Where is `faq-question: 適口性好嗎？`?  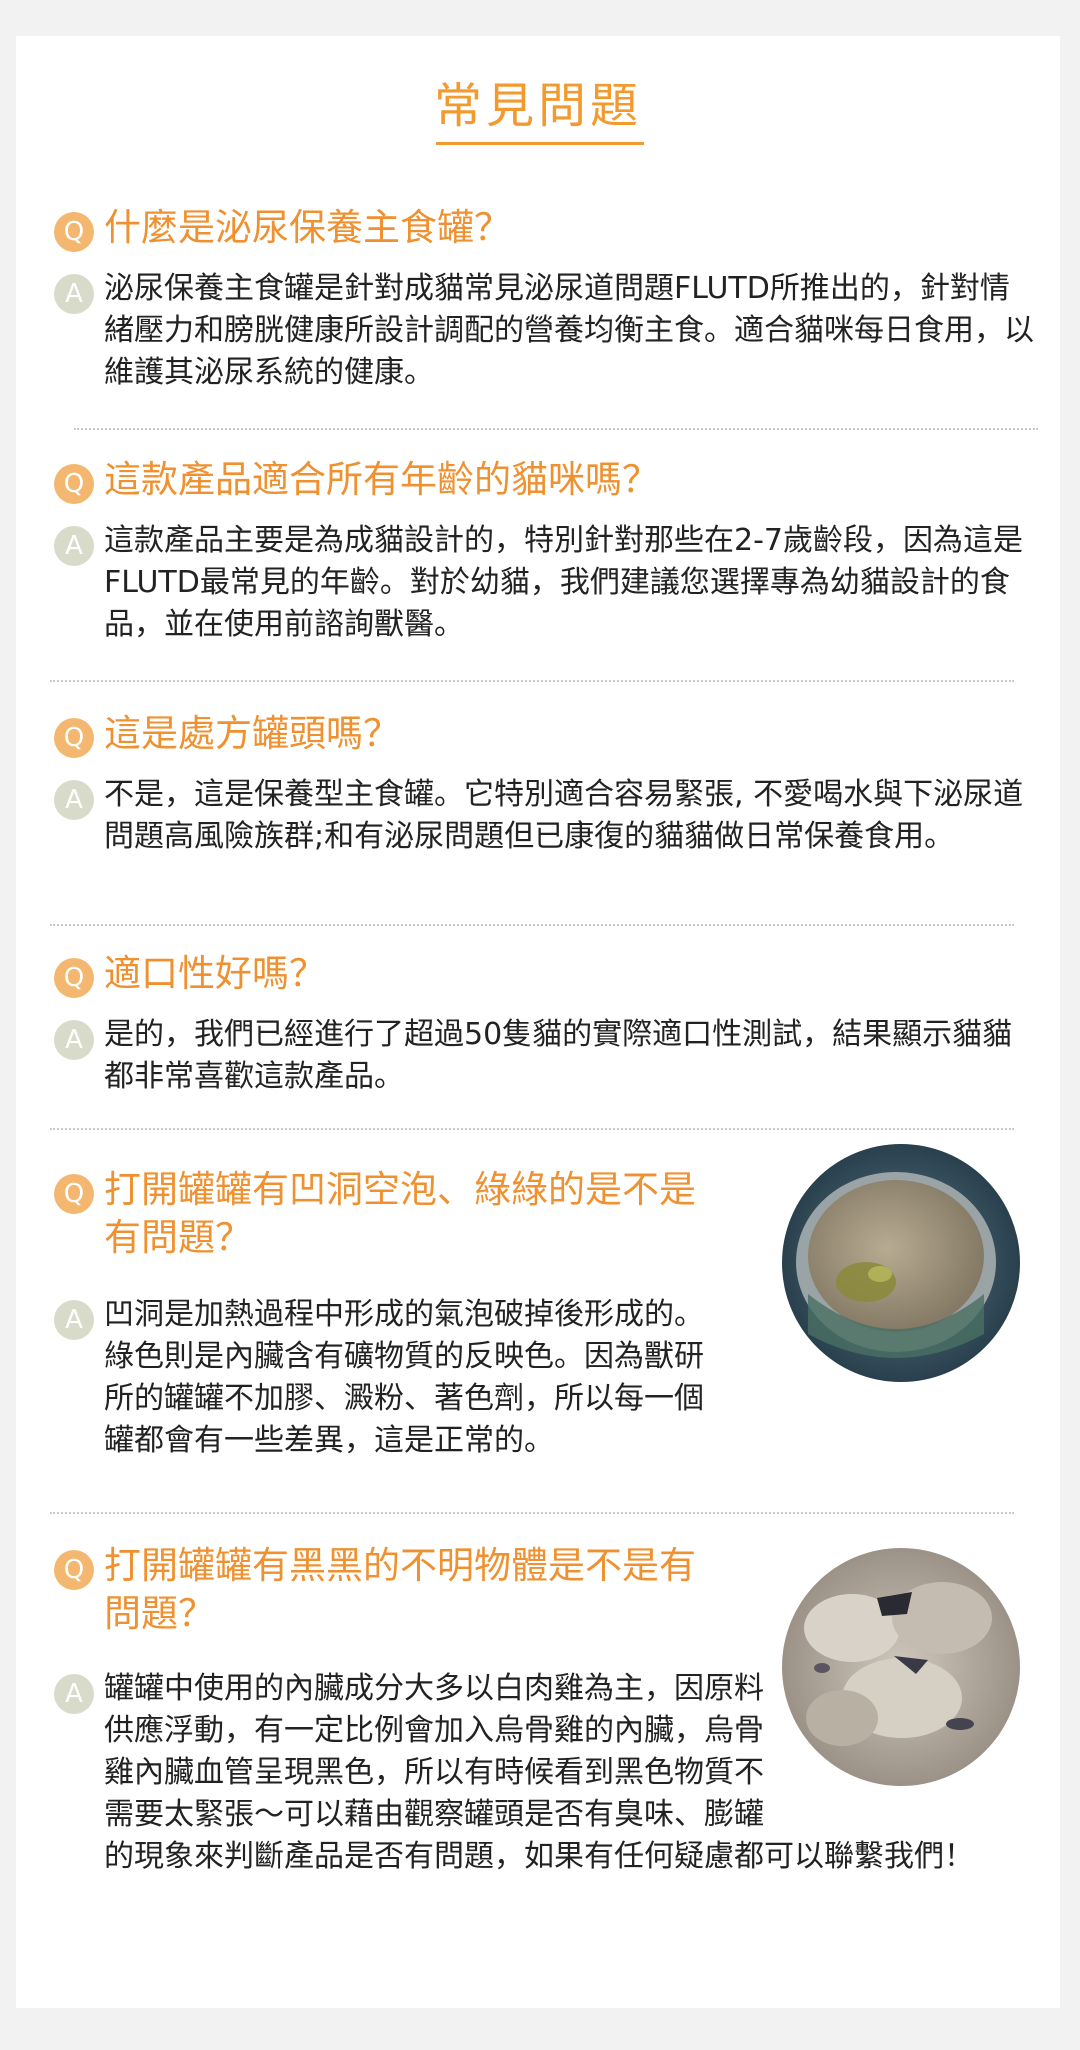
faq-question: 適口性好嗎？ is located at coordinates (554, 974).